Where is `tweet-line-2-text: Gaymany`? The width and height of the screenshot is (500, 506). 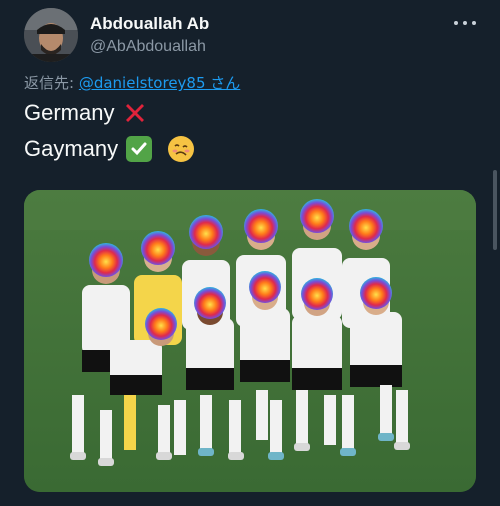 tweet-line-2-text: Gaymany is located at coordinates (71, 148).